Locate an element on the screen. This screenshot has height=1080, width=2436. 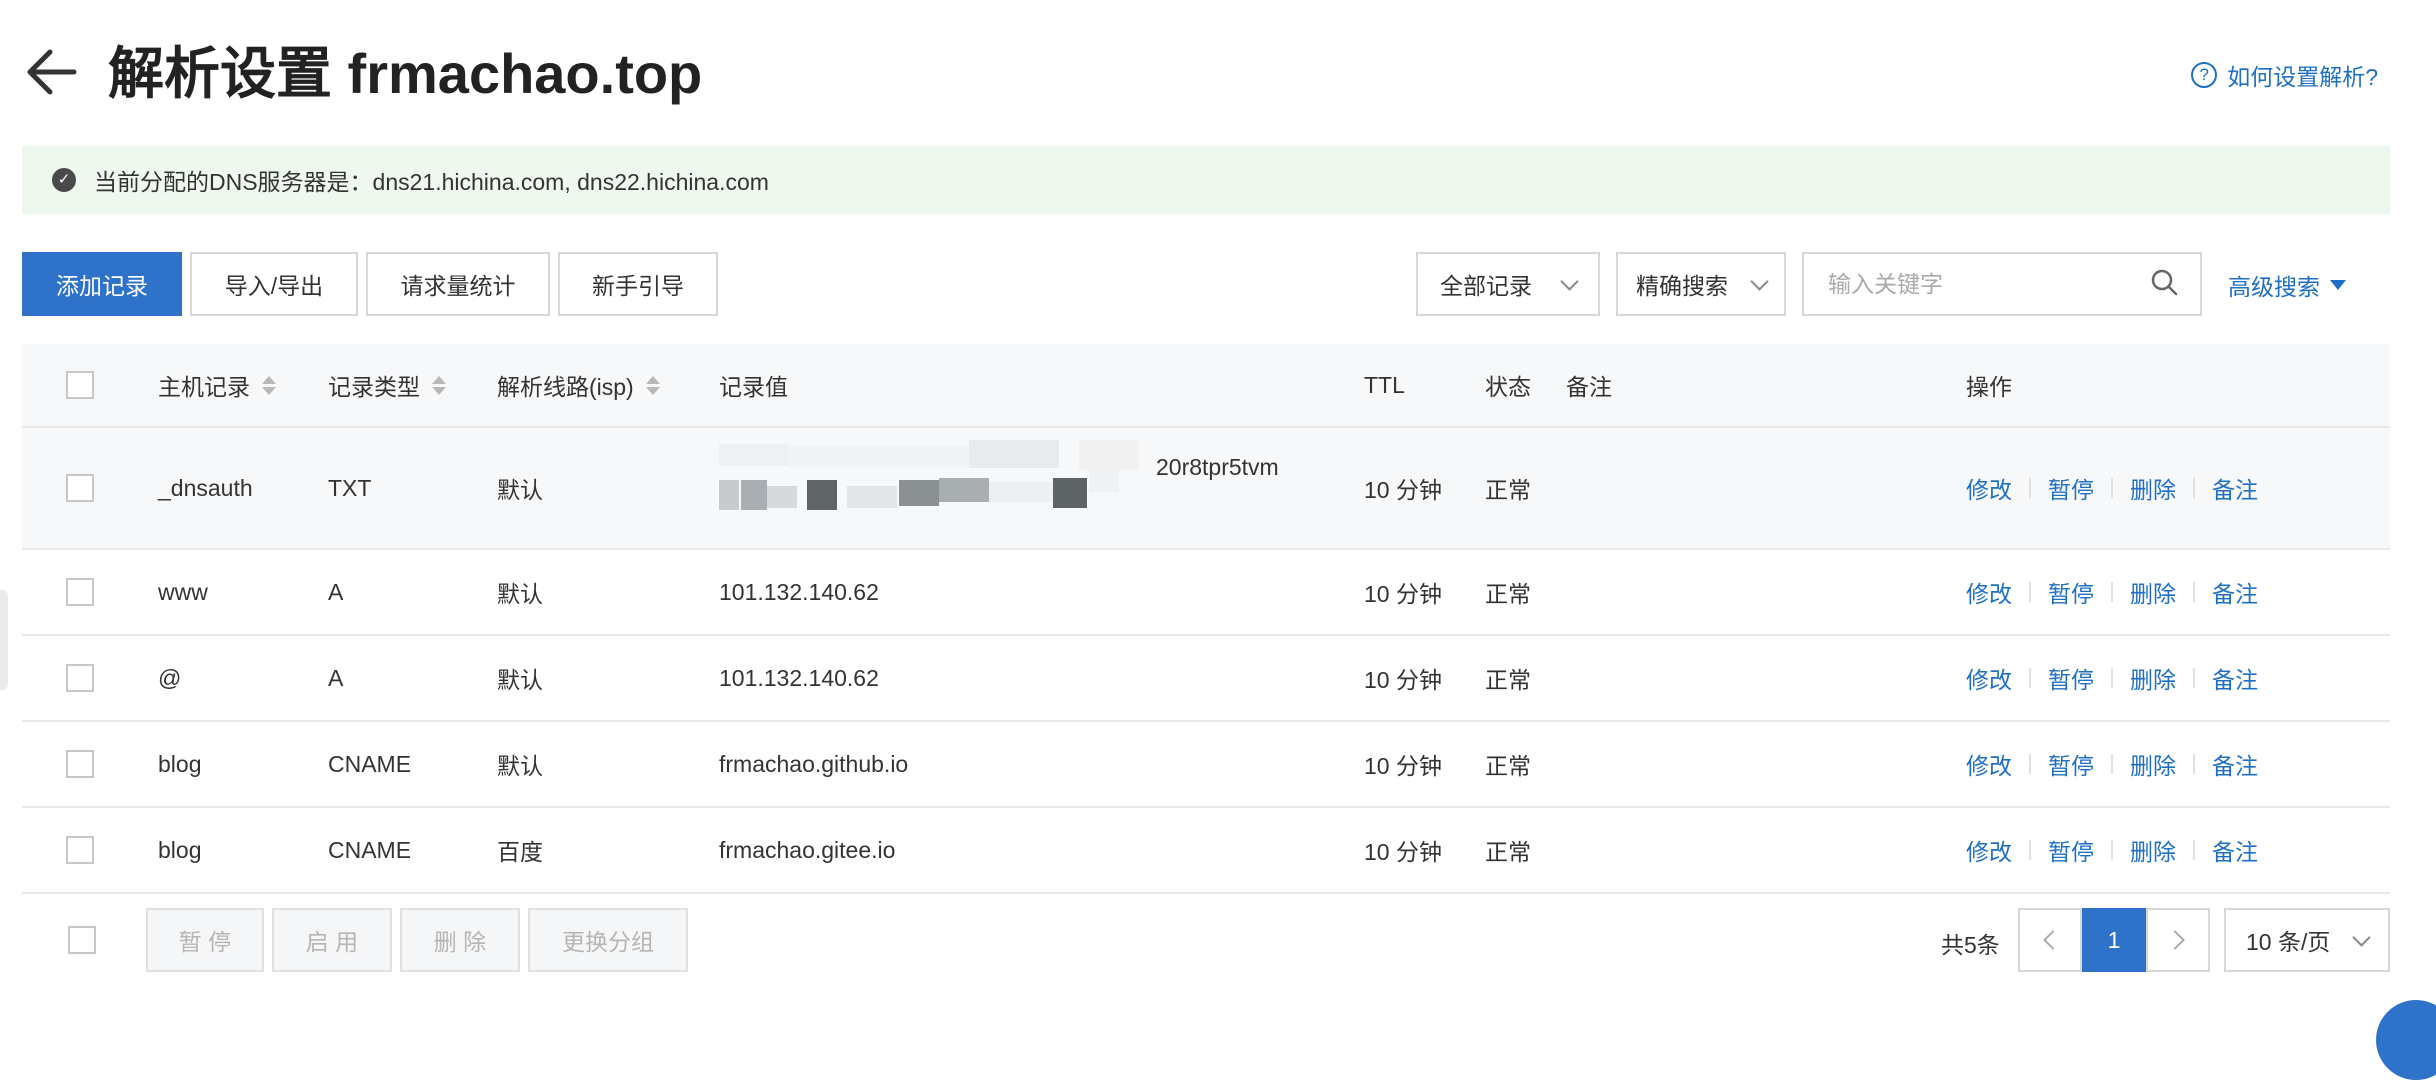
column-line-label: 解析线路(isp) is located at coordinates (565, 387).